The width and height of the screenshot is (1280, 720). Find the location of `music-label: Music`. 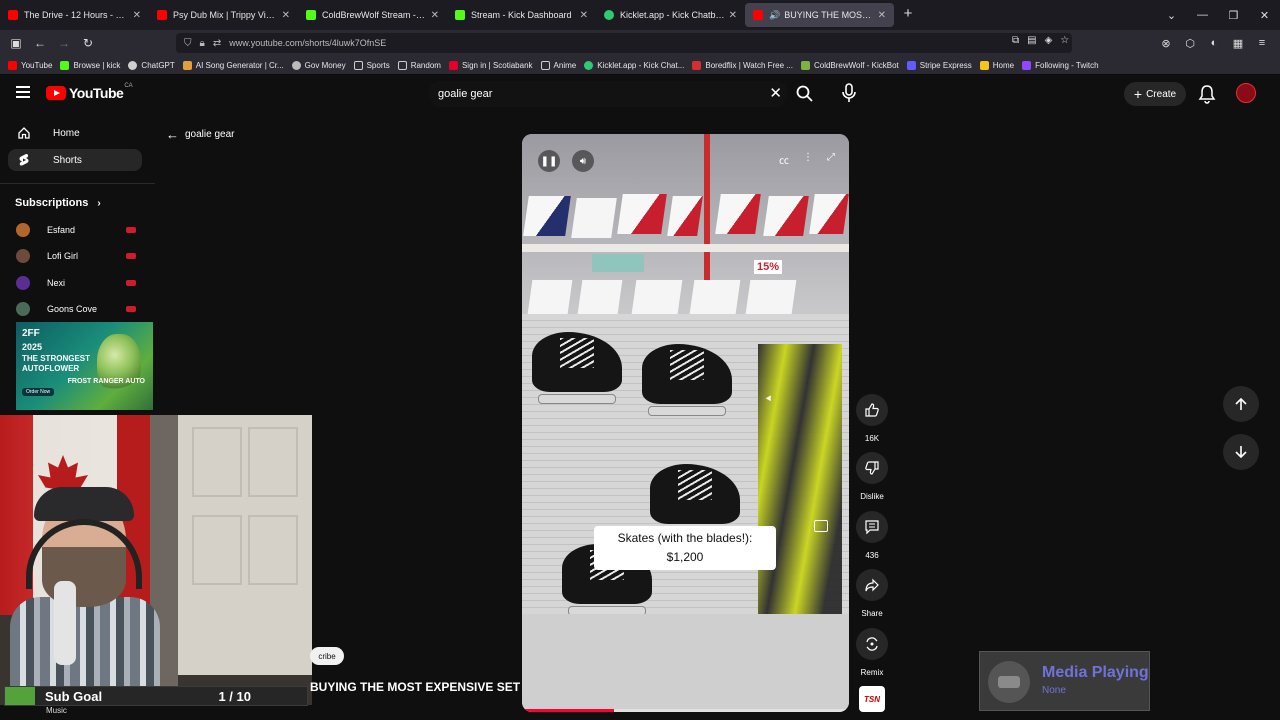

music-label: Music is located at coordinates (56, 710).